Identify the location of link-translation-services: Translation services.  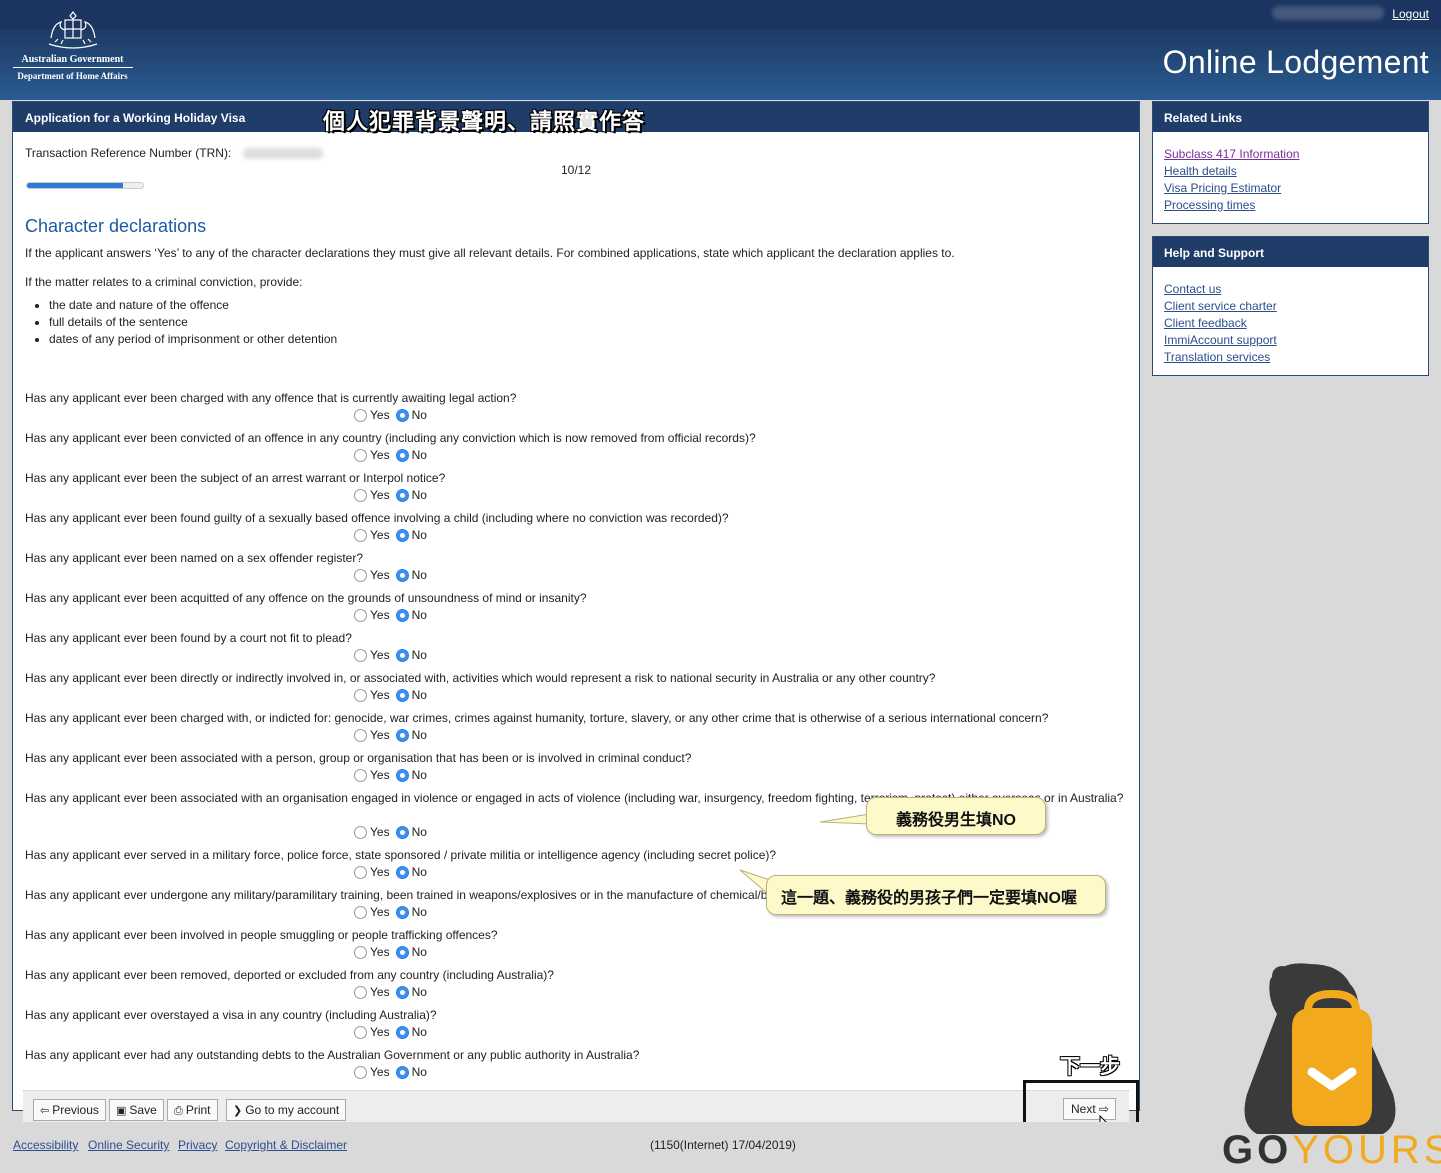
(1290, 357).